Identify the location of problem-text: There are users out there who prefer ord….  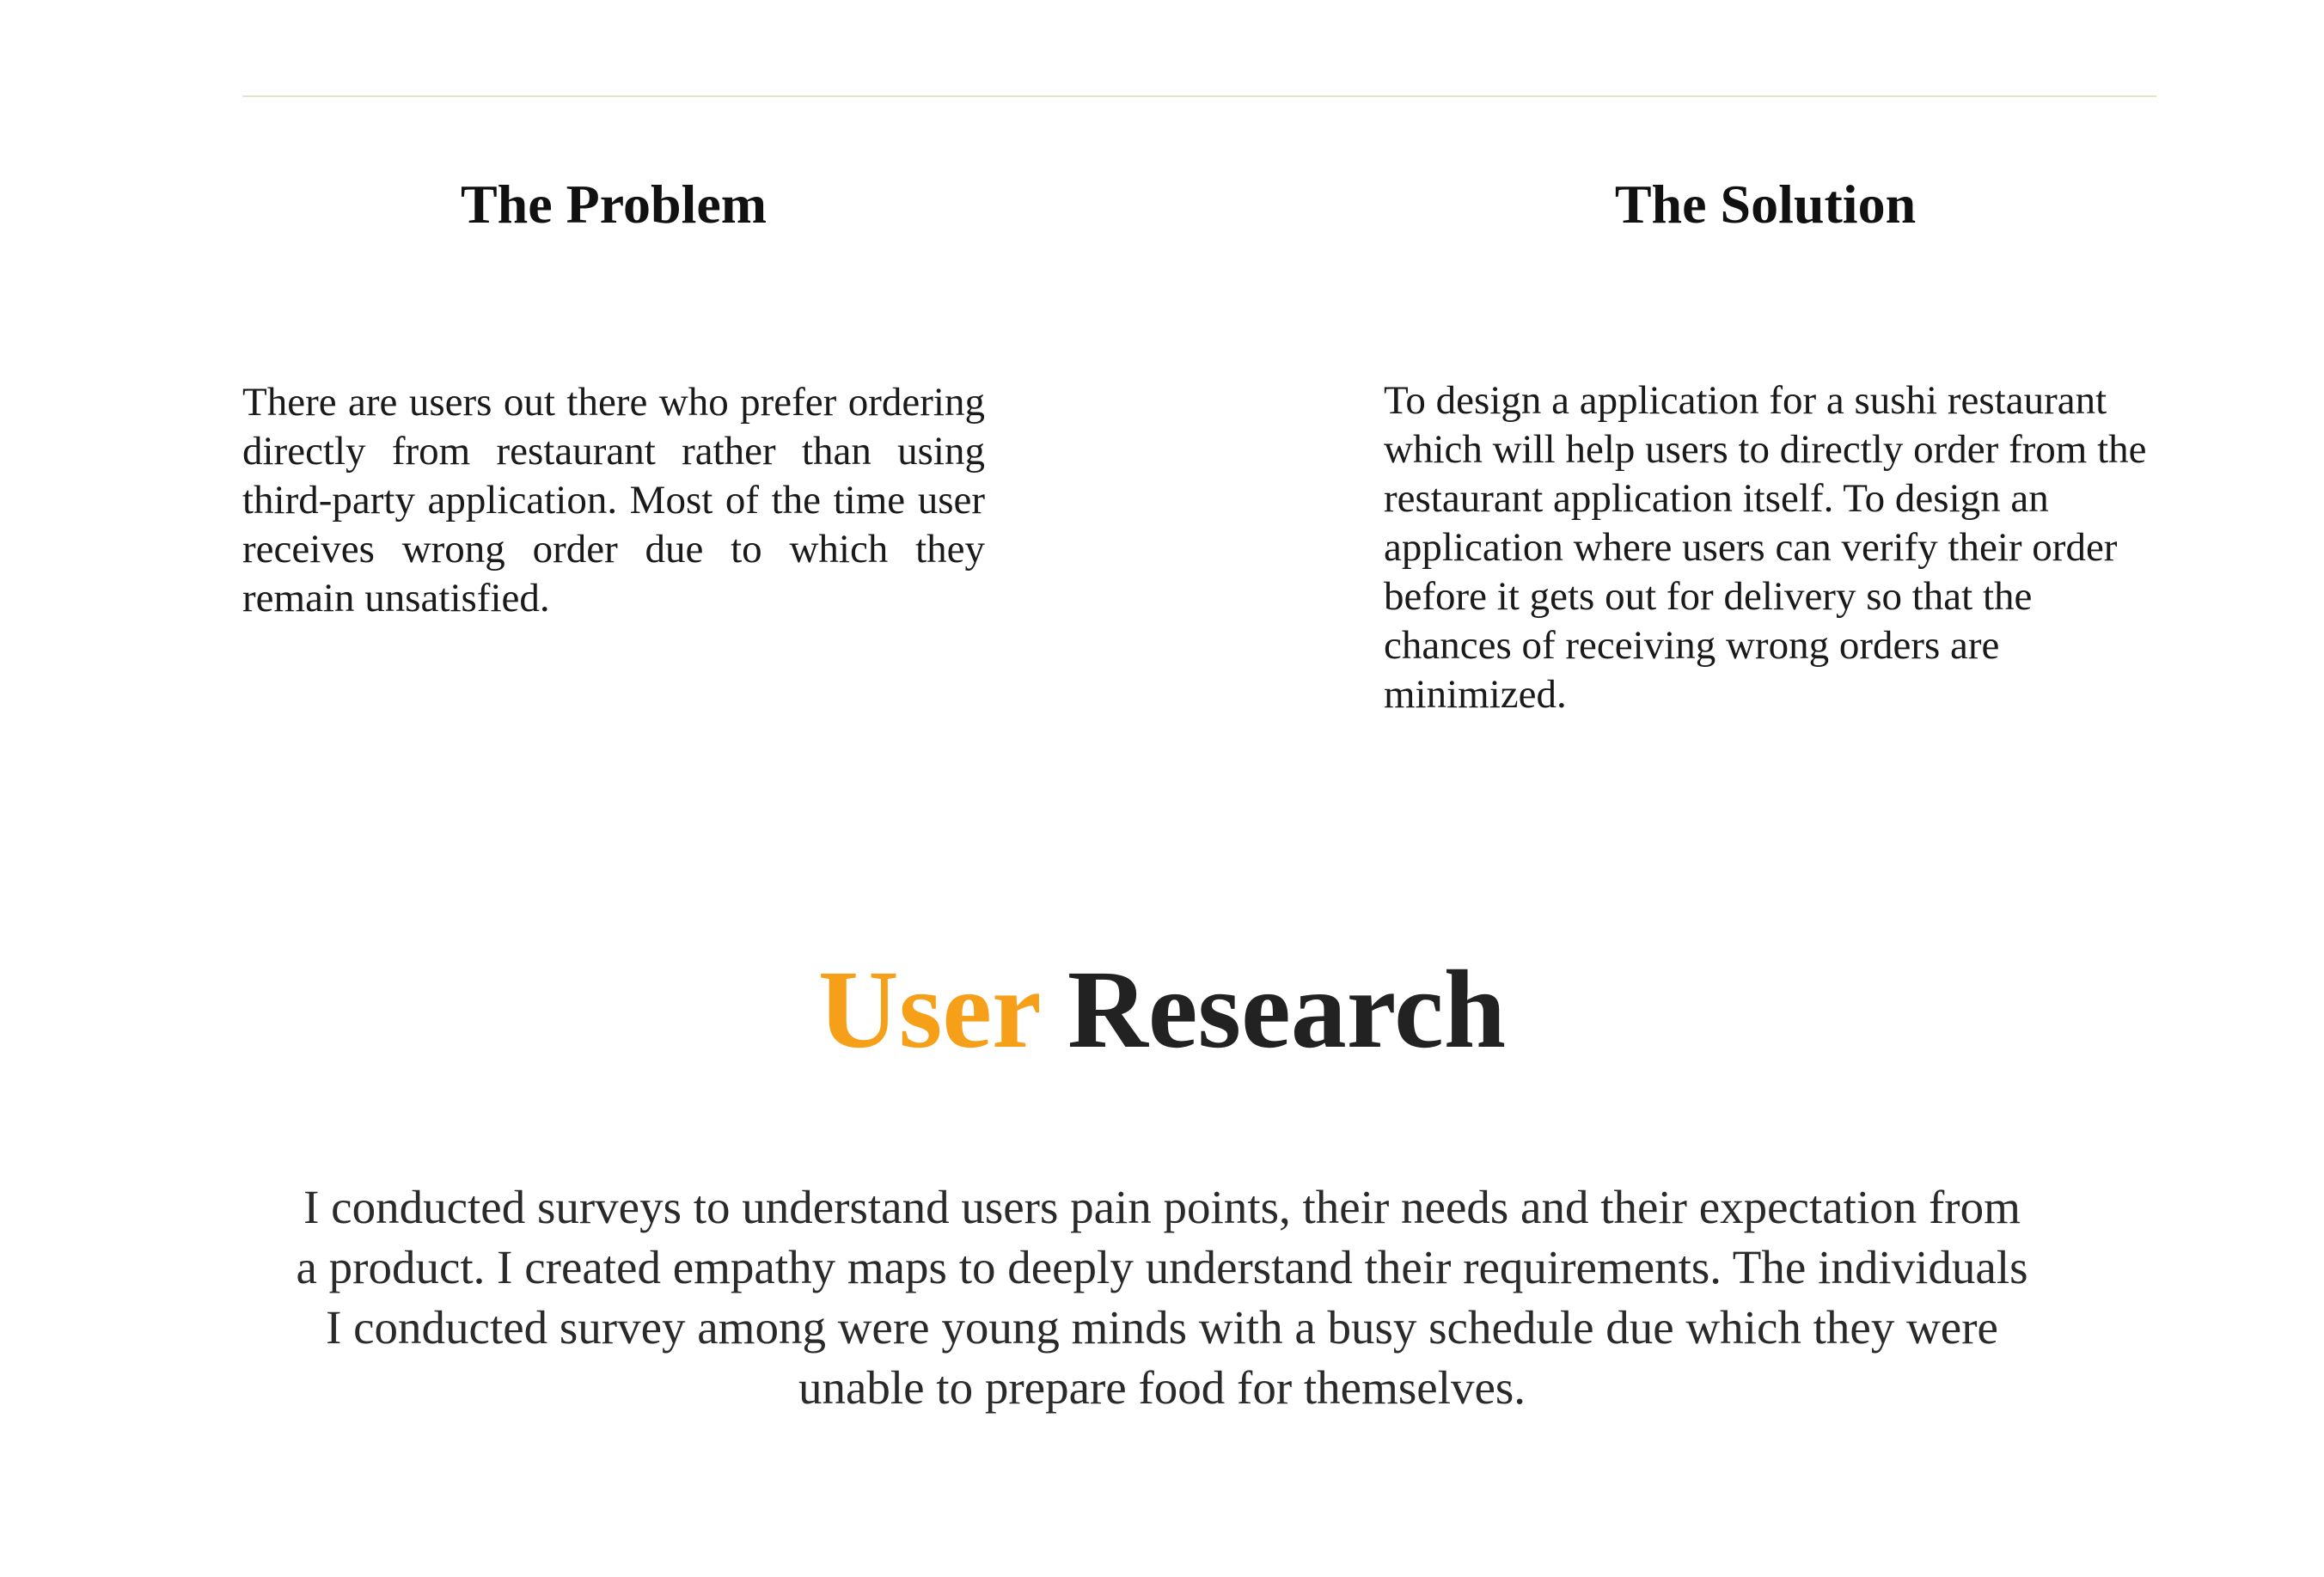
(614, 500).